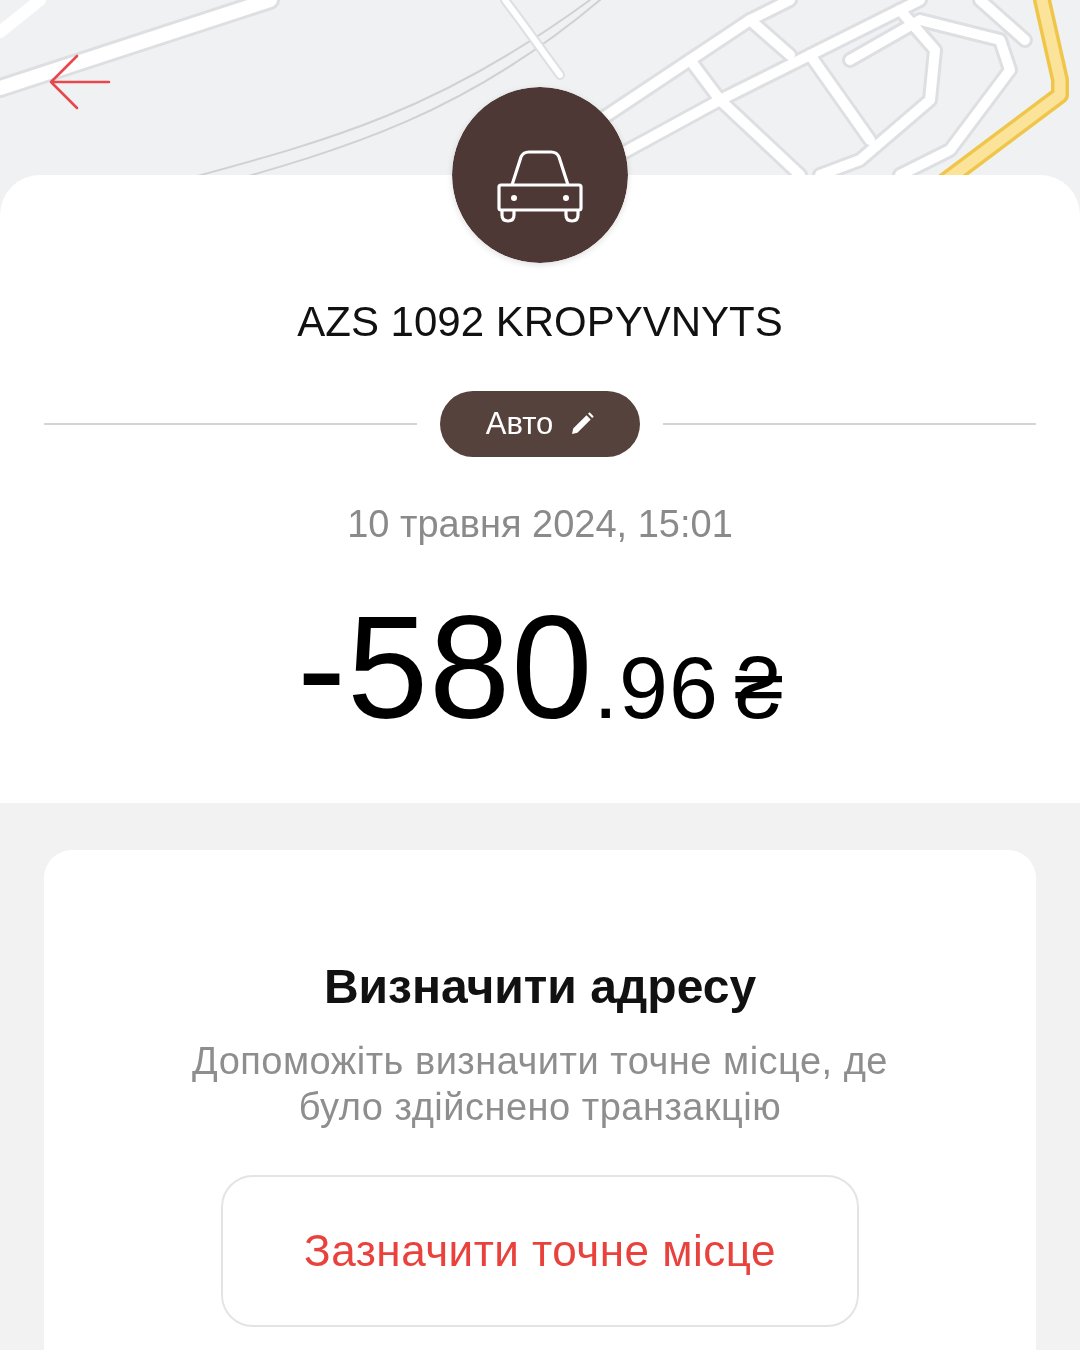  I want to click on mark-location-button: Зазначити точне місце, so click(540, 1251).